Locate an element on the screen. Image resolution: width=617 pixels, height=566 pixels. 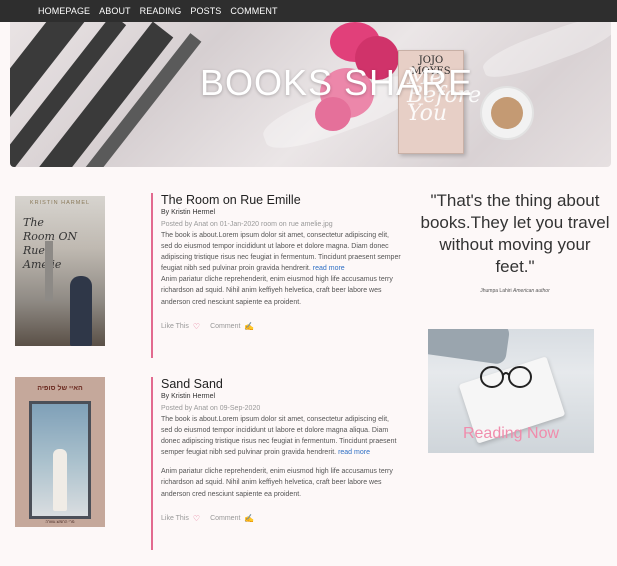
nav-link-homepage: HOMEPAGE is located at coordinates (64, 11).